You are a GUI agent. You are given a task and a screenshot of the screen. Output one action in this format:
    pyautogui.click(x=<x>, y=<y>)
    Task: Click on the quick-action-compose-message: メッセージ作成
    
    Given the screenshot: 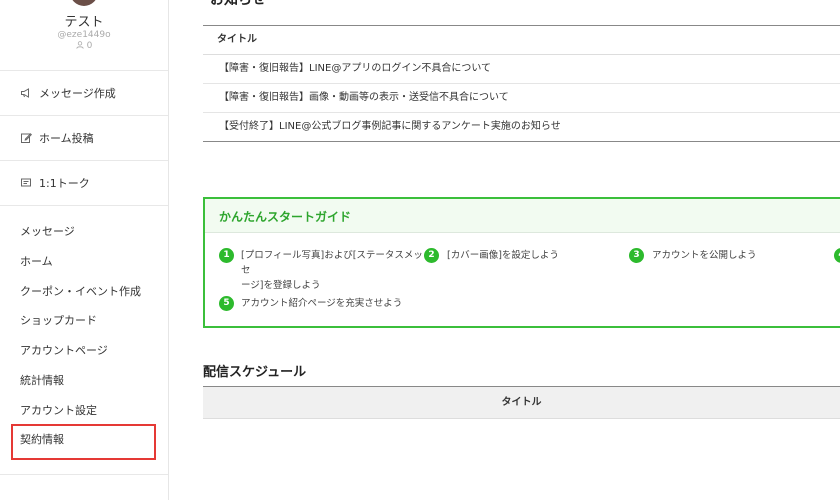 What is the action you would take?
    pyautogui.click(x=68, y=93)
    